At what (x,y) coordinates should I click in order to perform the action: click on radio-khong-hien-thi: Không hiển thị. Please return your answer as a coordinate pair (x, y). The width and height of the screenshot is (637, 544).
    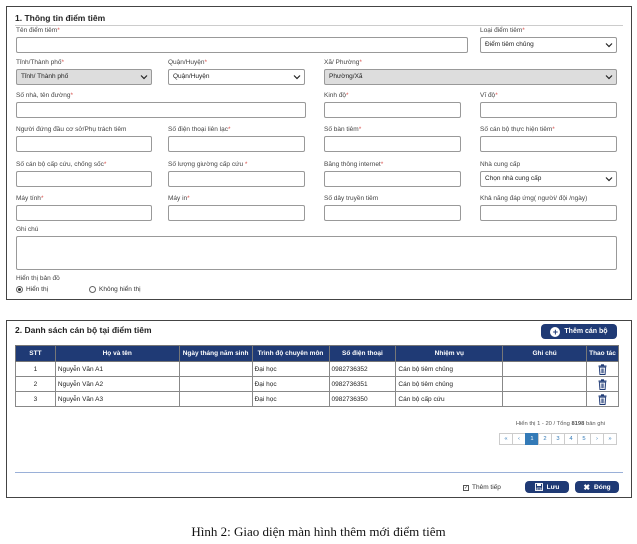
    Looking at the image, I should click on (115, 289).